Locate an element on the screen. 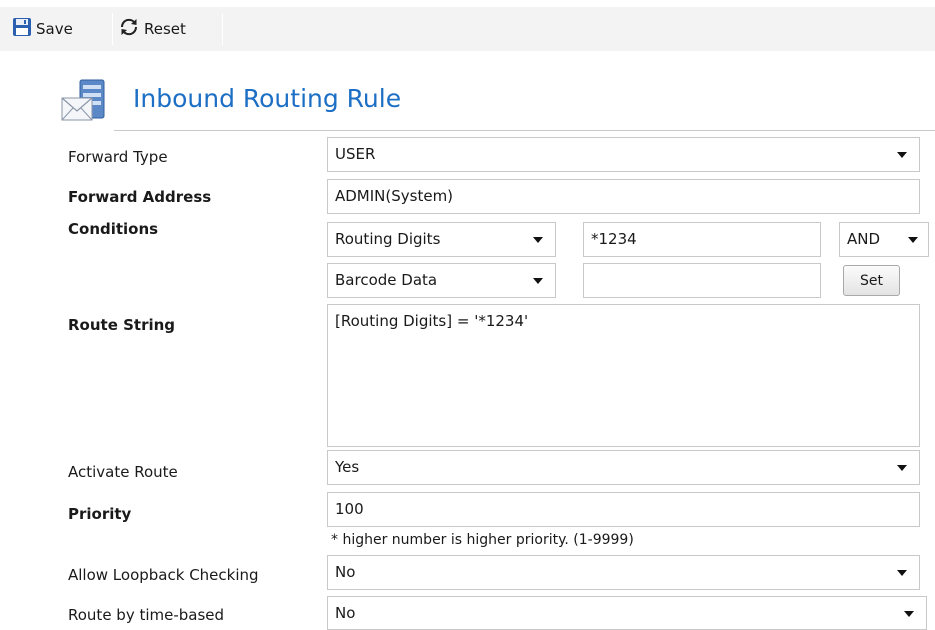  priority-field: 100 is located at coordinates (623, 509).